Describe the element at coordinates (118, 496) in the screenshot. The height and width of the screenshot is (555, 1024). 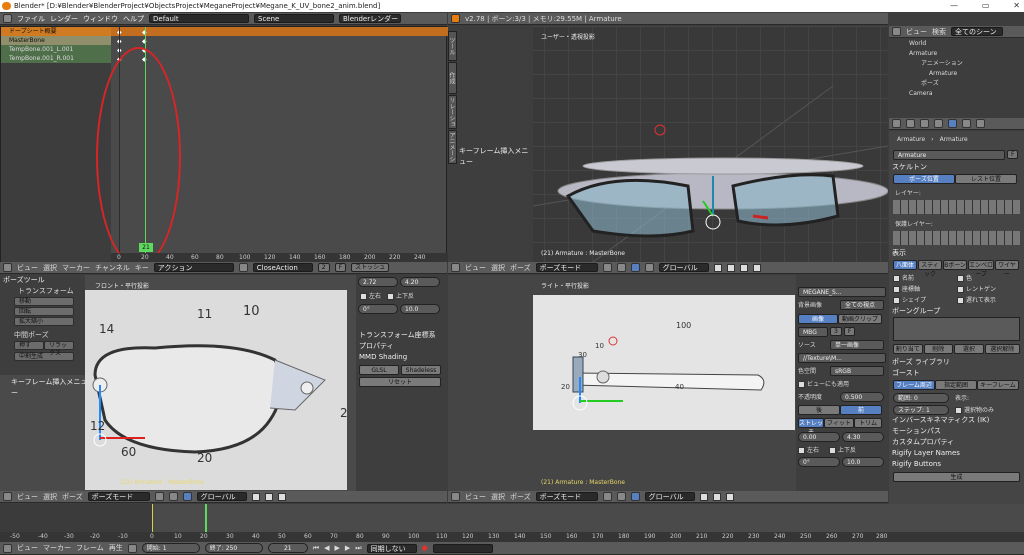
I see `vpf-mode-selector: ポーズモード` at that location.